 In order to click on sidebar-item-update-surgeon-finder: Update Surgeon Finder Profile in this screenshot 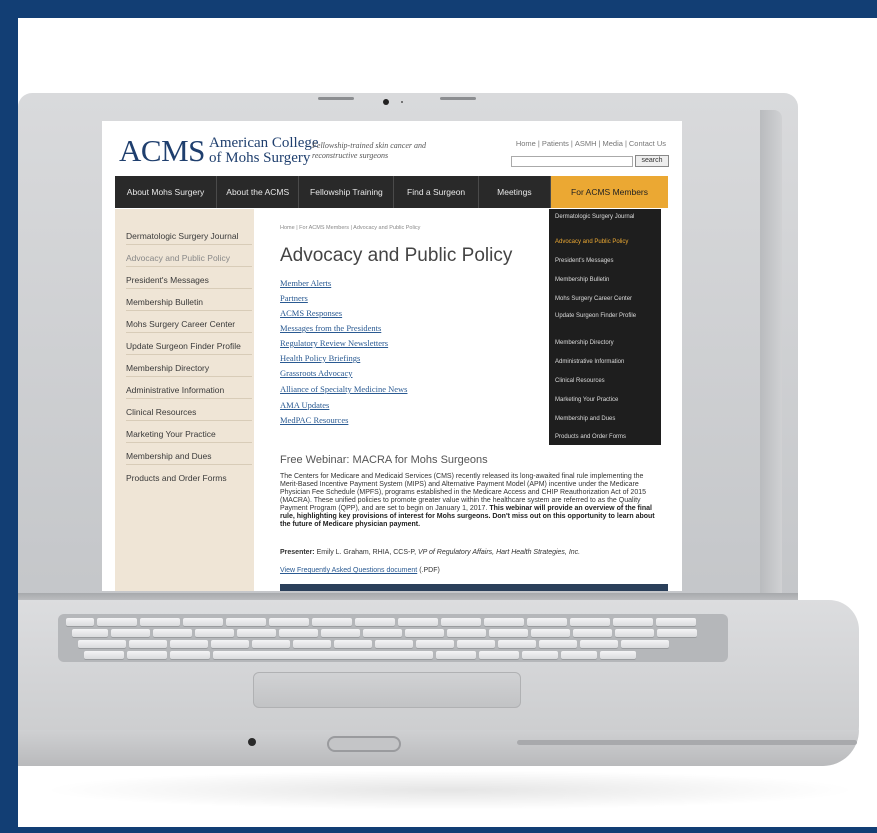, I will do `click(189, 348)`.